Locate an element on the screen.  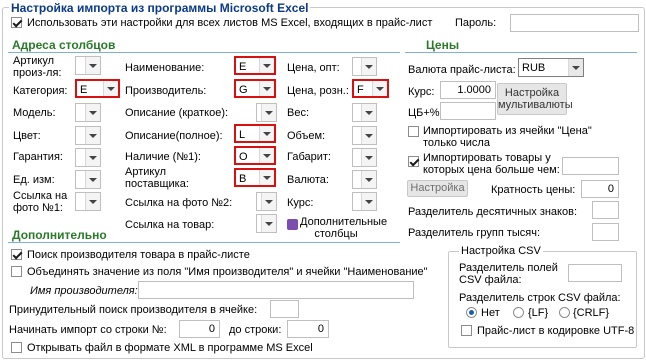
import-above-price-input is located at coordinates (590, 166).